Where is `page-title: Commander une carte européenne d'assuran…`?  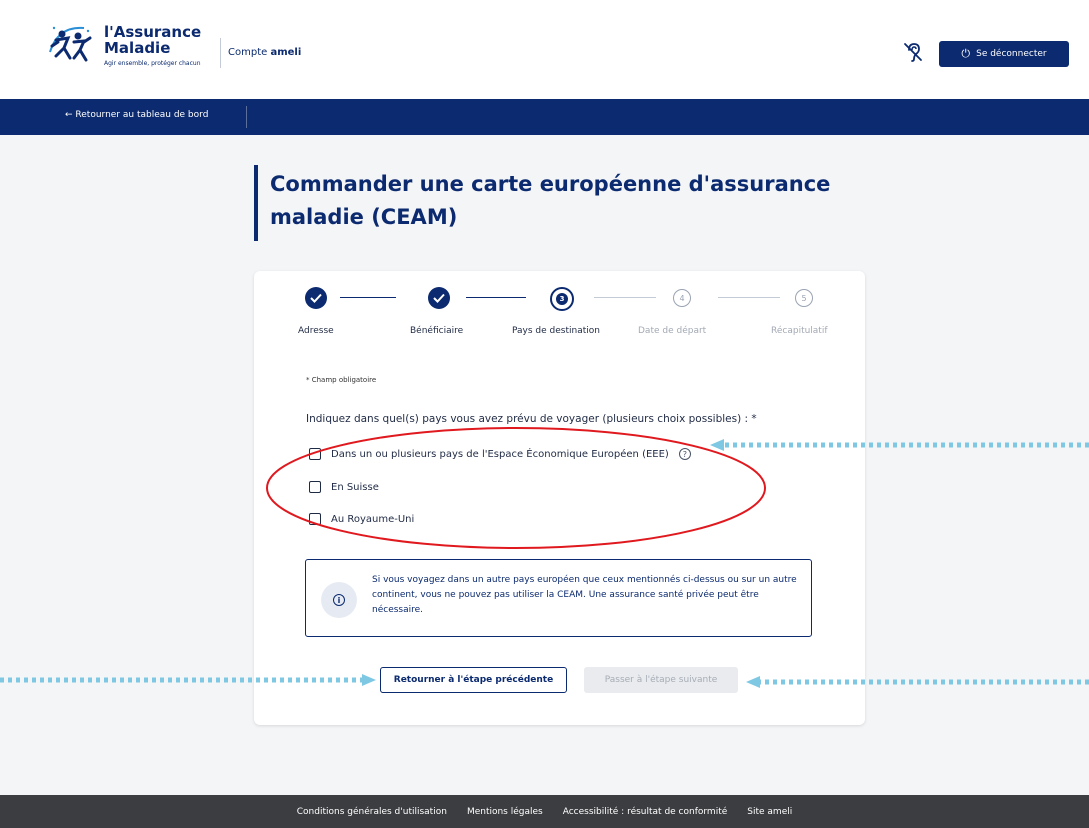
page-title: Commander une carte européenne d'assuran… is located at coordinates (550, 200).